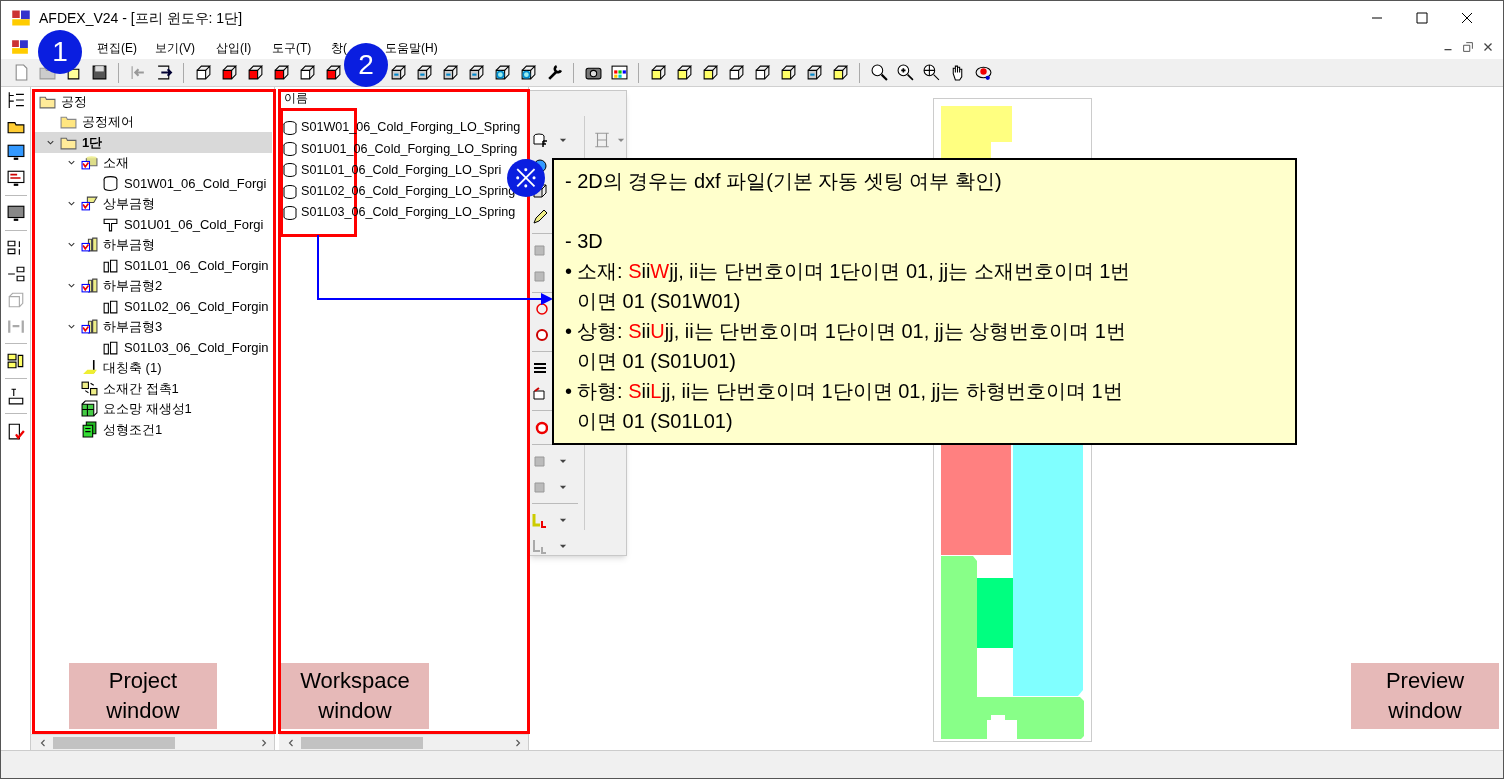 The image size is (1504, 779). I want to click on callout-text: - 2D의 경우는 dxf 파일(기본 자동 셋팅 여부 확인), so click(783, 181).